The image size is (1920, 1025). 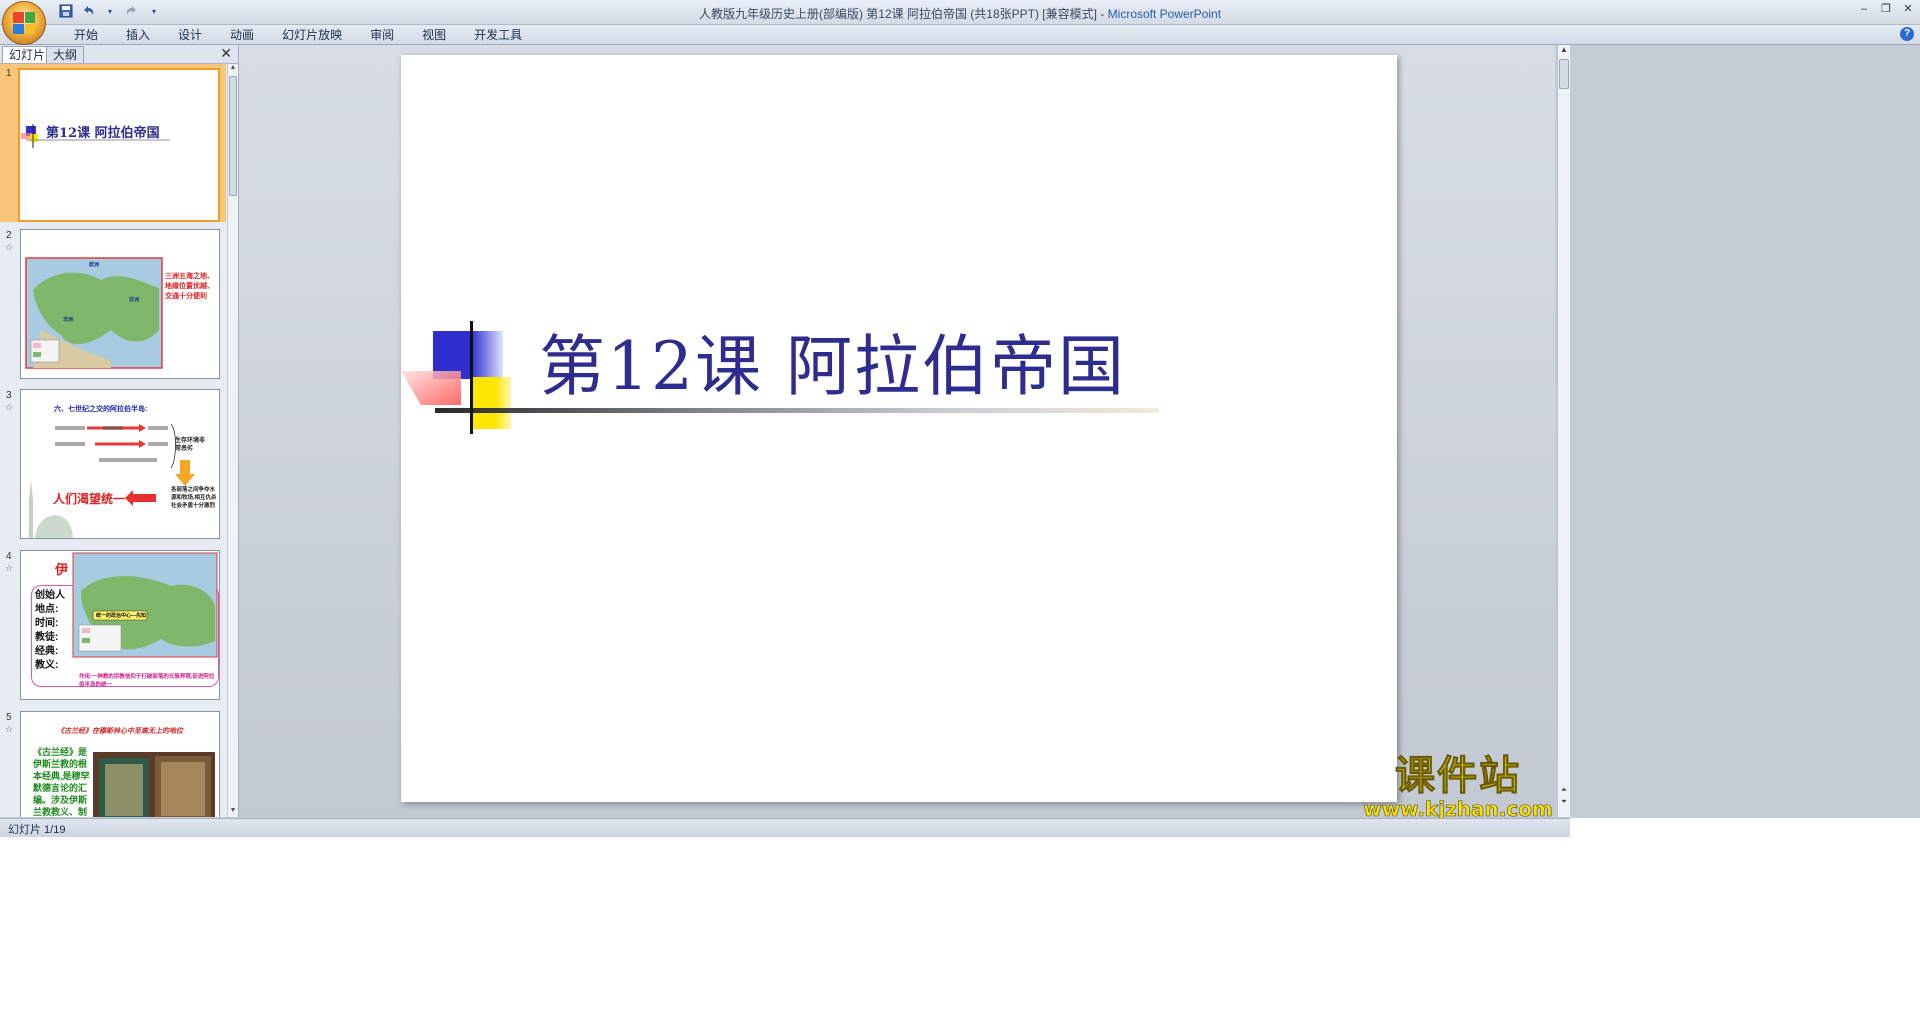 What do you see at coordinates (68, 320) in the screenshot?
I see `thumb2-label-africa: 非洲` at bounding box center [68, 320].